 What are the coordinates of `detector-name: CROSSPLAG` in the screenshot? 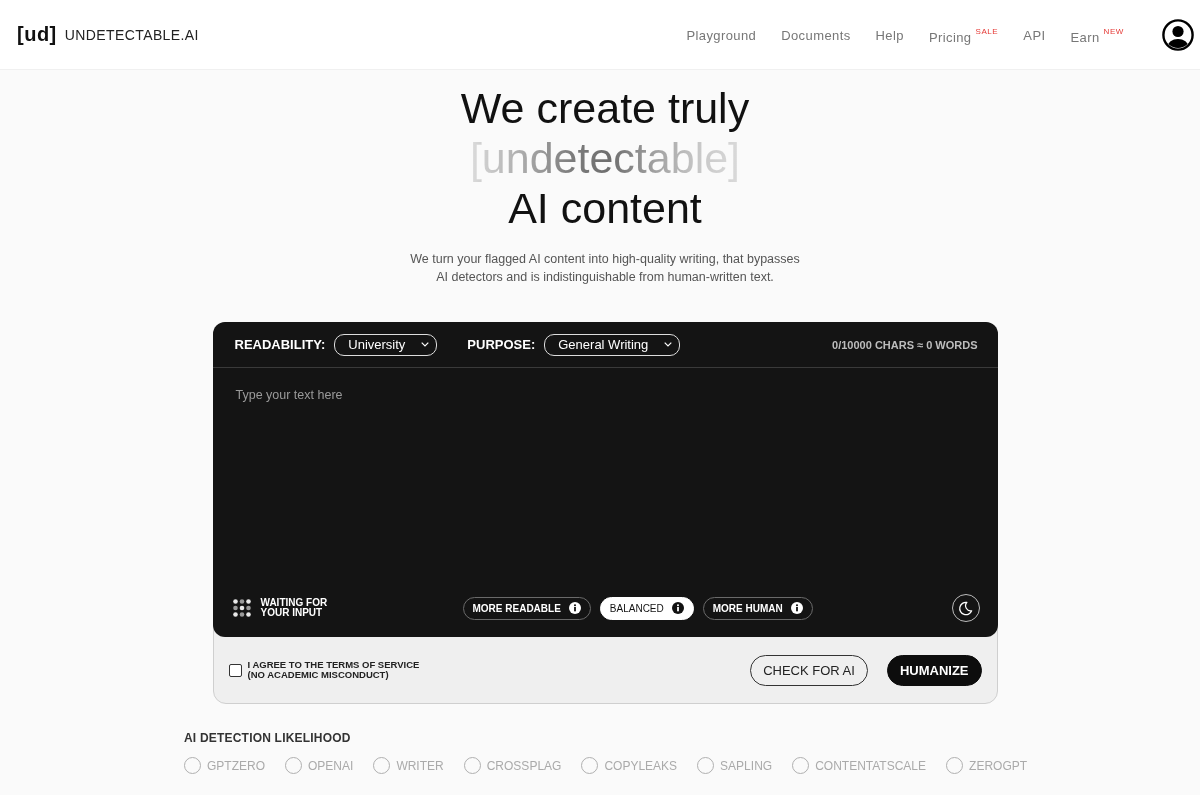 It's located at (524, 765).